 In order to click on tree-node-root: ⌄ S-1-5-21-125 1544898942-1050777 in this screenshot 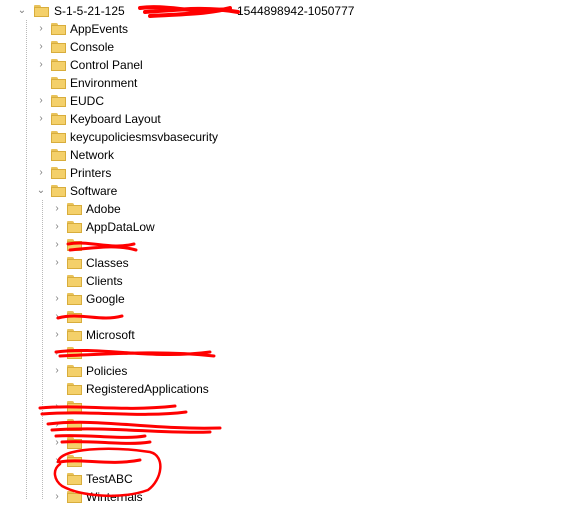, I will do `click(280, 11)`.